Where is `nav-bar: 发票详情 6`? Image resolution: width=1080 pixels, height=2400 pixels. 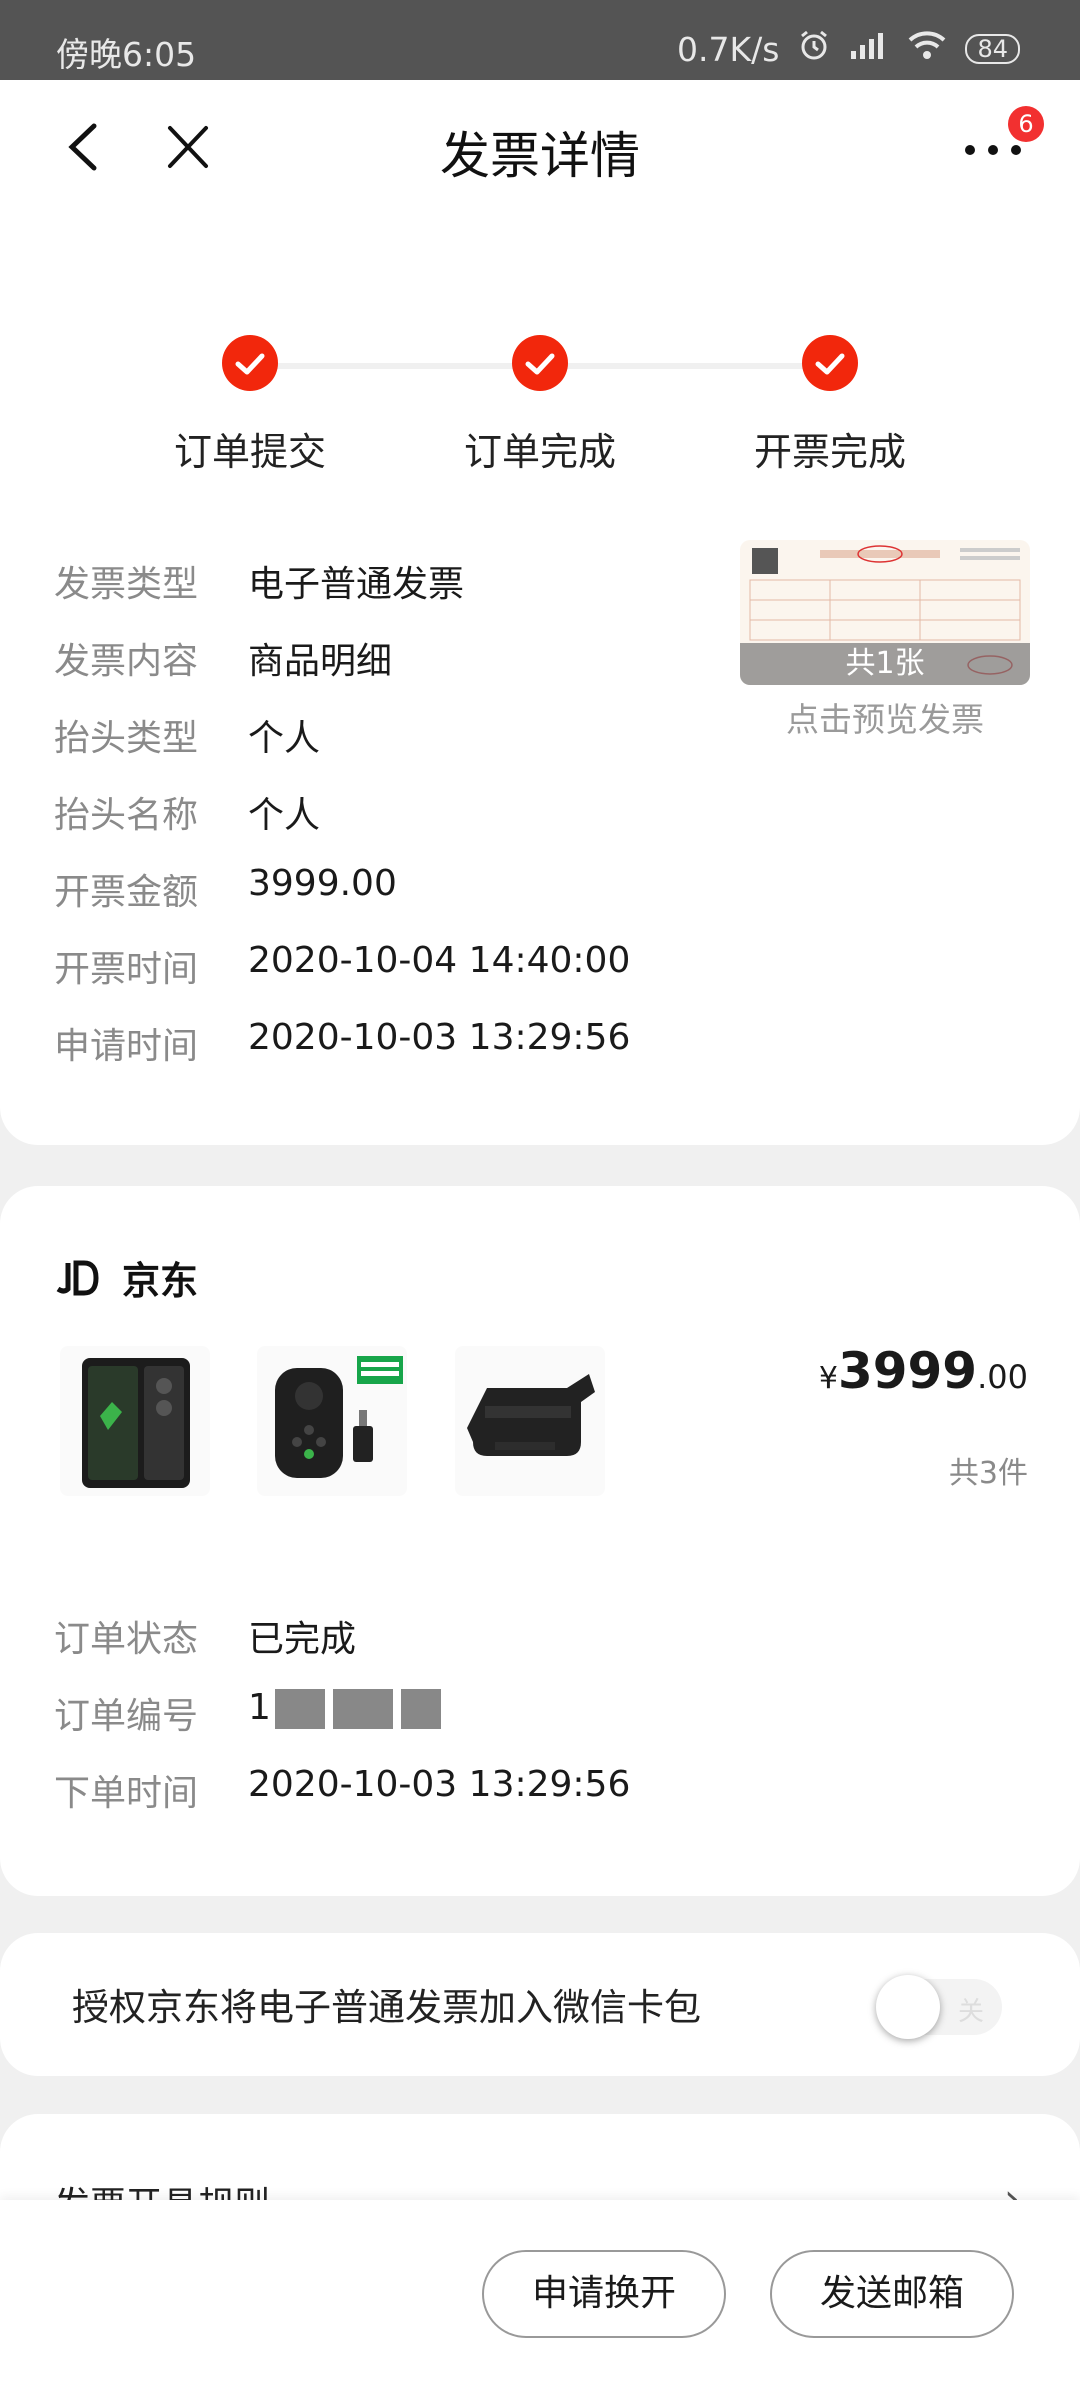
nav-bar: 发票详情 6 is located at coordinates (540, 147).